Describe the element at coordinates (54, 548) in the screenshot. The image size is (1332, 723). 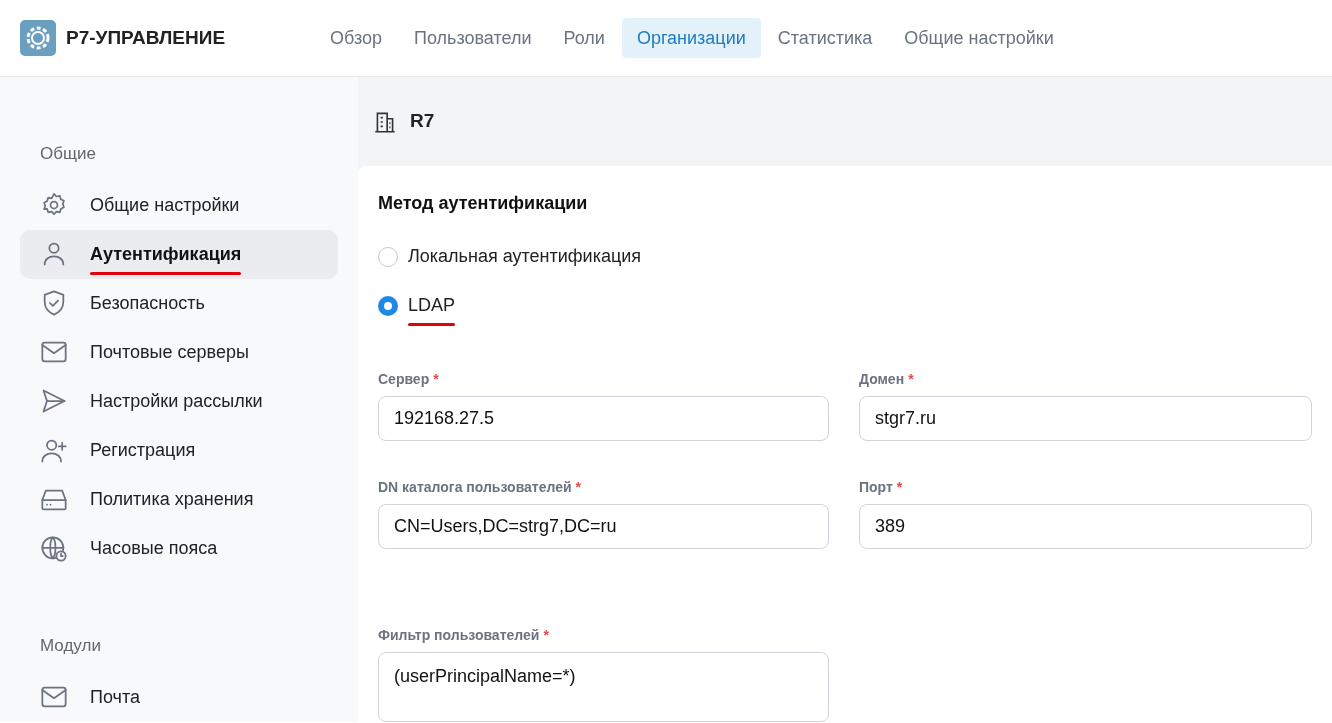
I see `globe-clock-icon` at that location.